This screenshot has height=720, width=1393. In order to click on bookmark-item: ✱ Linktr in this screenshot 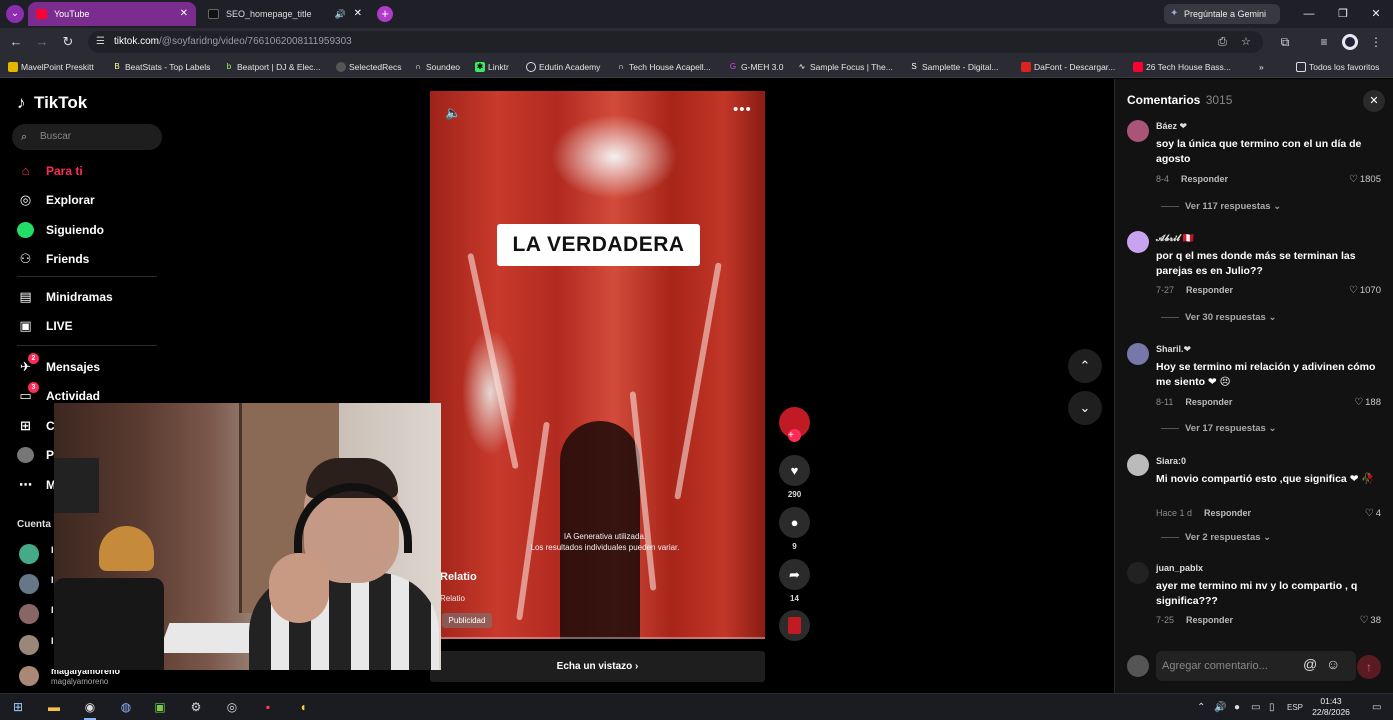, I will do `click(492, 67)`.